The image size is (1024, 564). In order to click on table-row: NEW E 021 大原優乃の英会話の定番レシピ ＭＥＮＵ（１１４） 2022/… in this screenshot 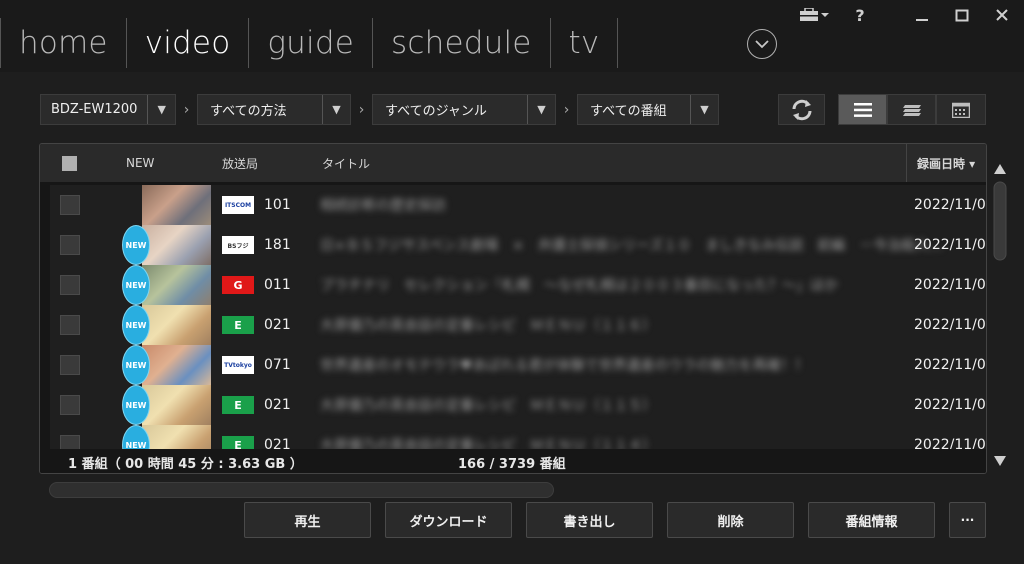, I will do `click(518, 437)`.